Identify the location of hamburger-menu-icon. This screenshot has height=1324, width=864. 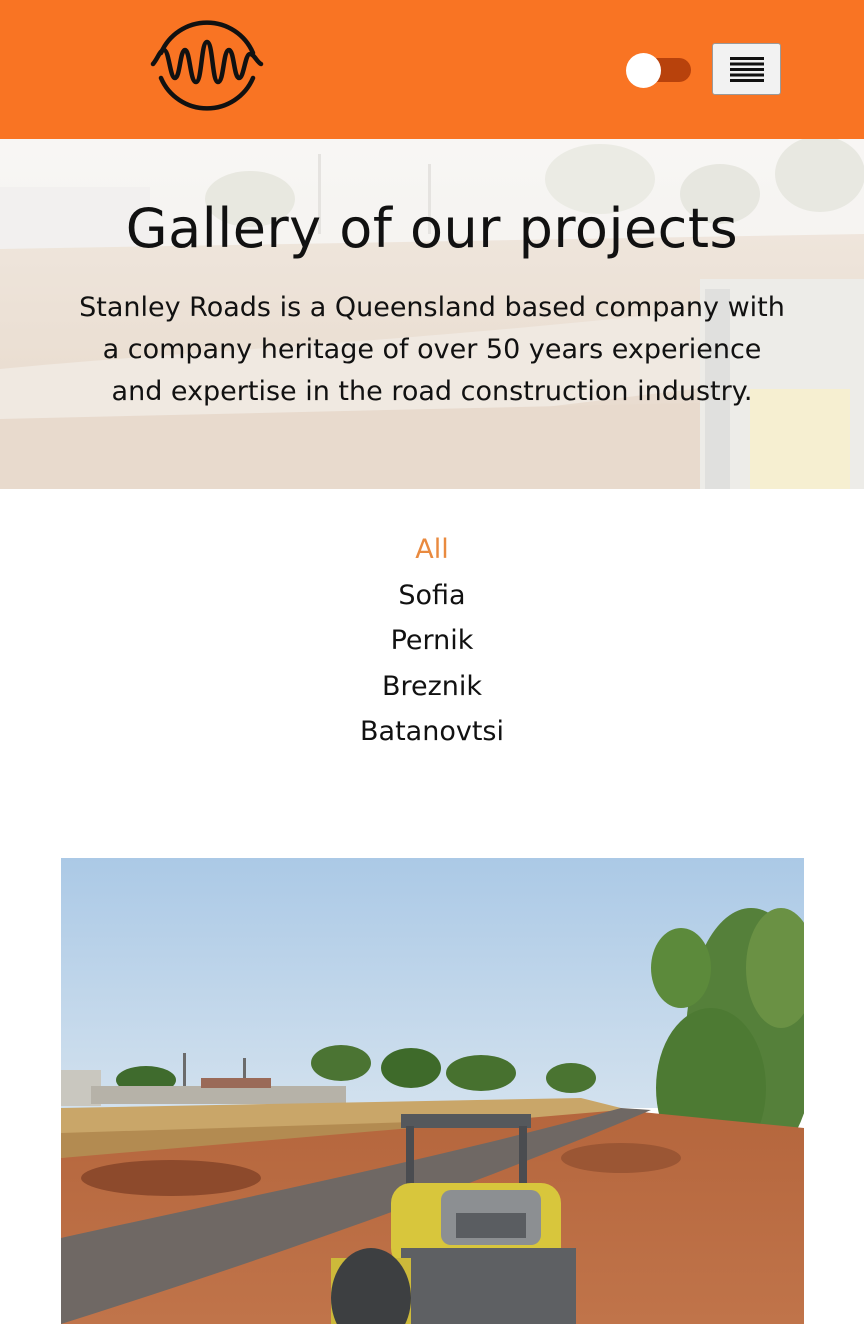
(746, 69).